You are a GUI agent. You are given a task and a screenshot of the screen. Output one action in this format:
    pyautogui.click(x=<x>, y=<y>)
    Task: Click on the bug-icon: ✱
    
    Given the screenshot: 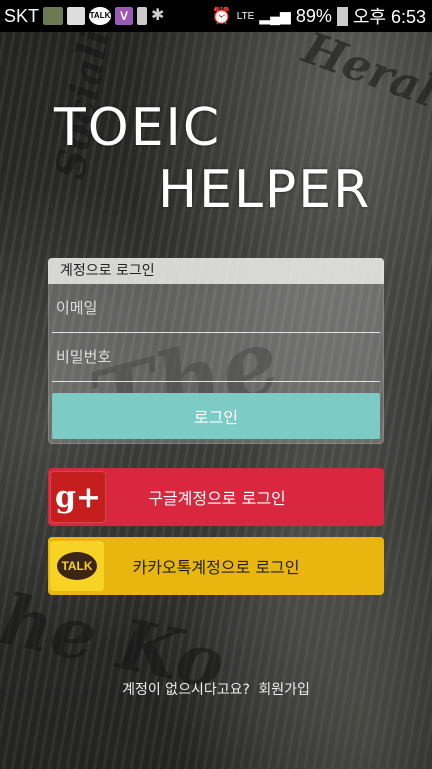 What is the action you would take?
    pyautogui.click(x=158, y=15)
    